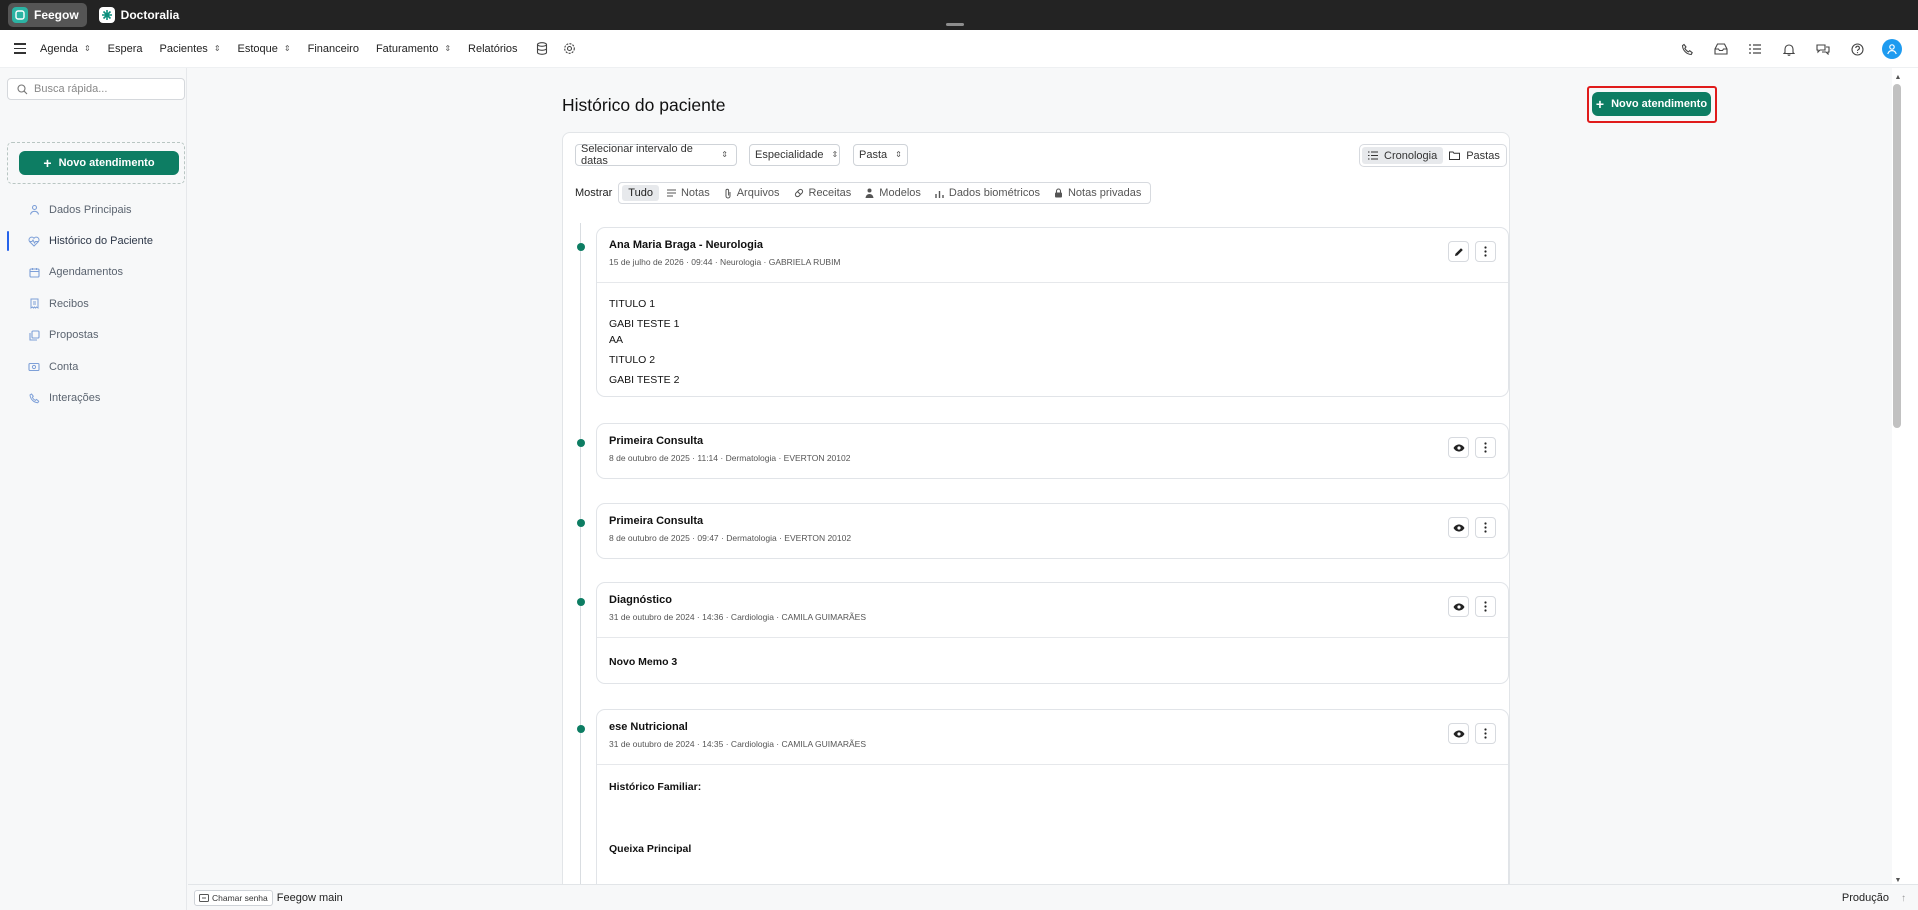 This screenshot has height=910, width=1918. Describe the element at coordinates (1903, 898) in the screenshot. I see `arrow-up-icon: ↑` at that location.